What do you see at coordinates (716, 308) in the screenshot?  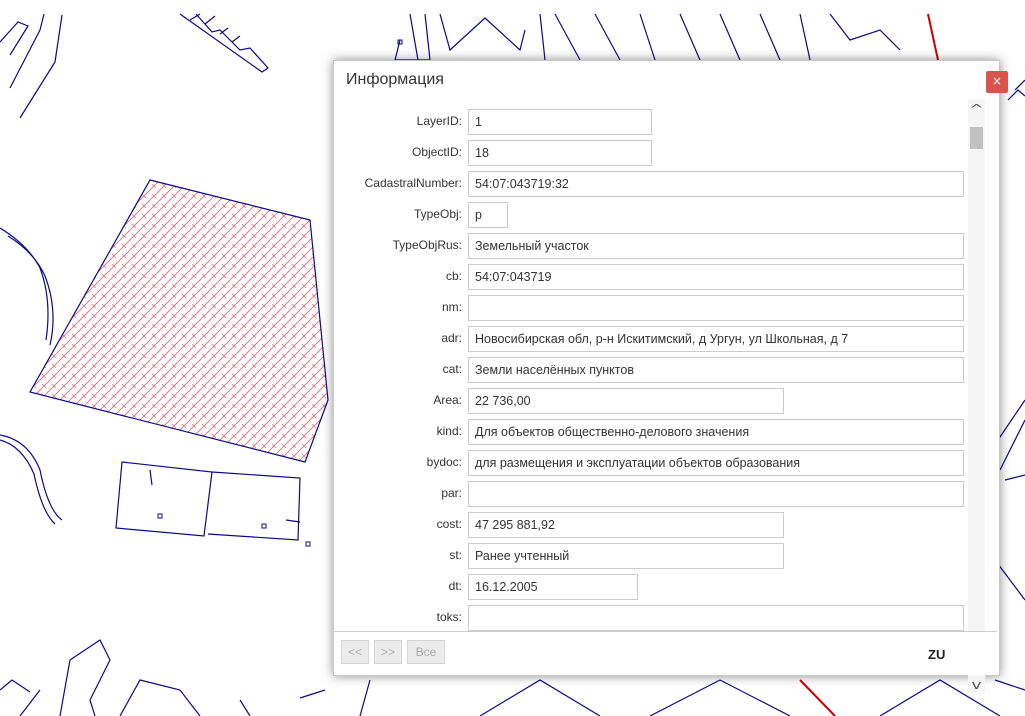 I see `nm-field` at bounding box center [716, 308].